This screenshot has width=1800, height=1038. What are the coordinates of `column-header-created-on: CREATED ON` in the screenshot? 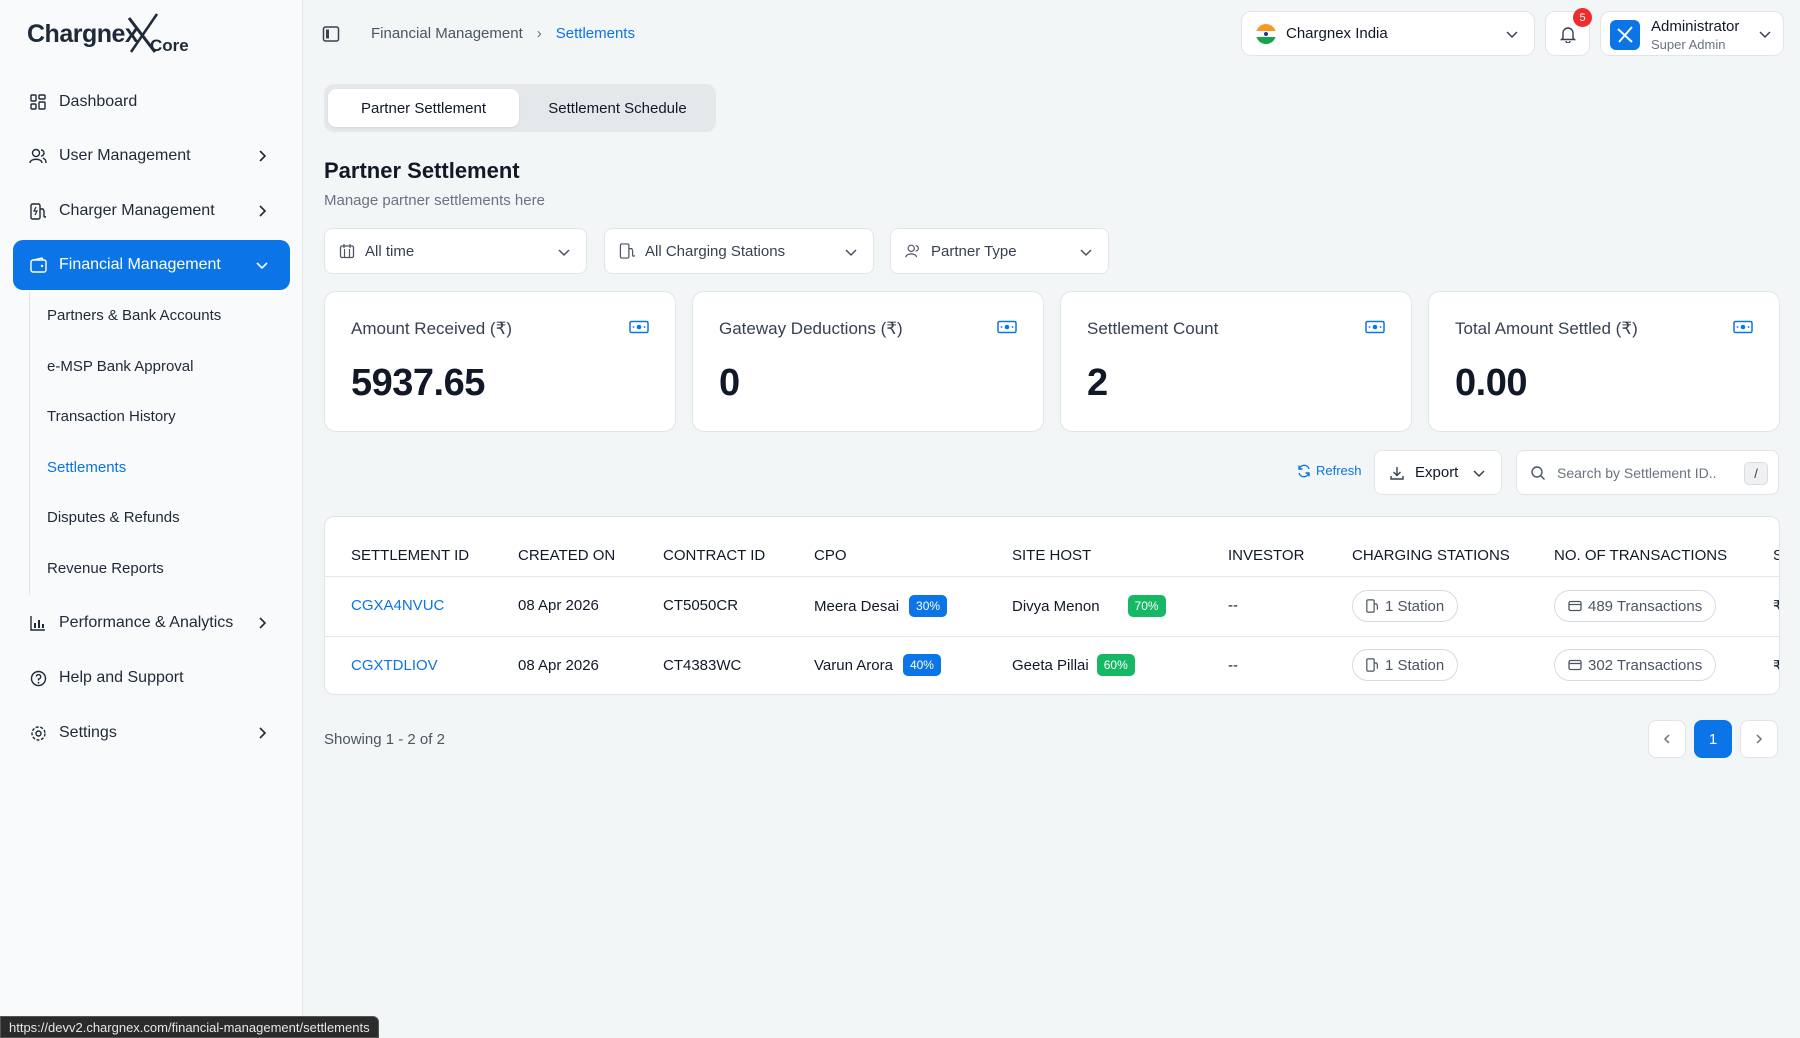 It's located at (566, 555).